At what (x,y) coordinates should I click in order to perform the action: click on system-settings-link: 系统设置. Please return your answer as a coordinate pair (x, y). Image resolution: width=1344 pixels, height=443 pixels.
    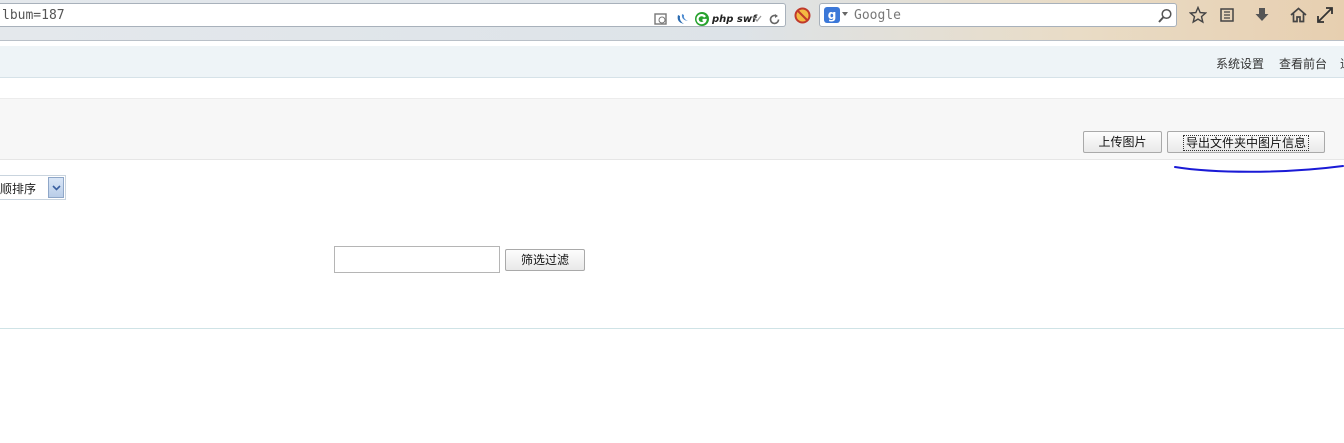
    Looking at the image, I should click on (1240, 63).